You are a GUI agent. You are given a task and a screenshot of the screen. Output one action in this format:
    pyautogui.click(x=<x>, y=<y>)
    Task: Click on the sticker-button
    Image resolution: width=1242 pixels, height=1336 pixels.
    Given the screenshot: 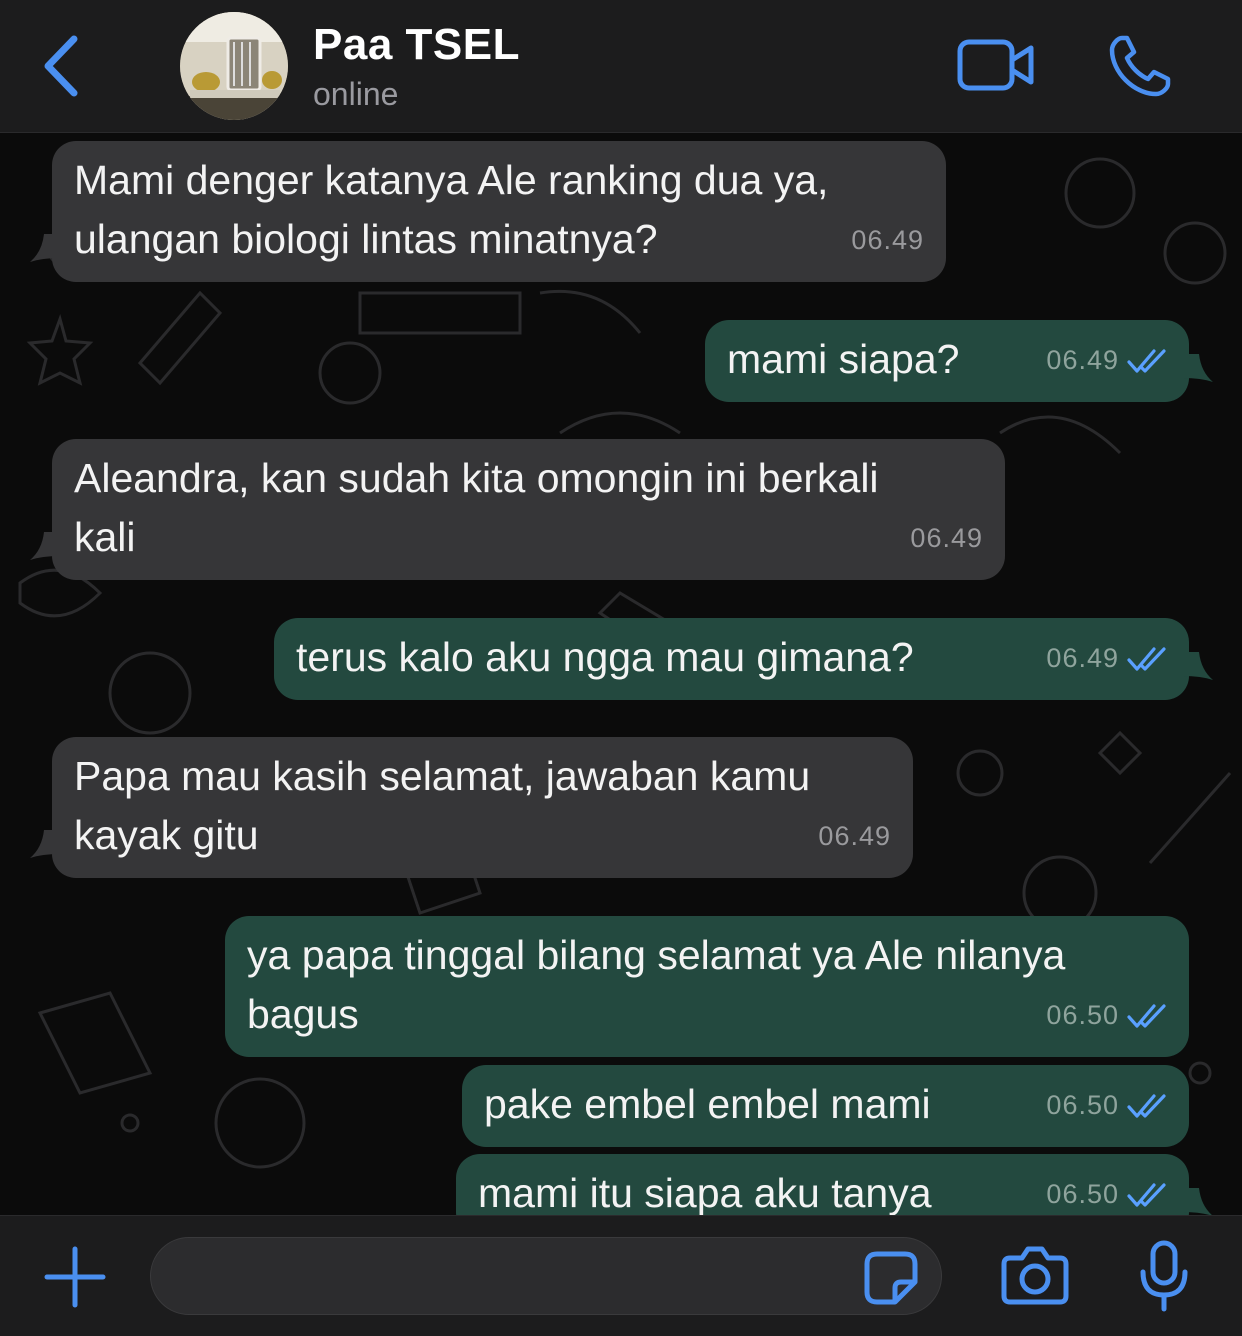 What is the action you would take?
    pyautogui.click(x=891, y=1280)
    